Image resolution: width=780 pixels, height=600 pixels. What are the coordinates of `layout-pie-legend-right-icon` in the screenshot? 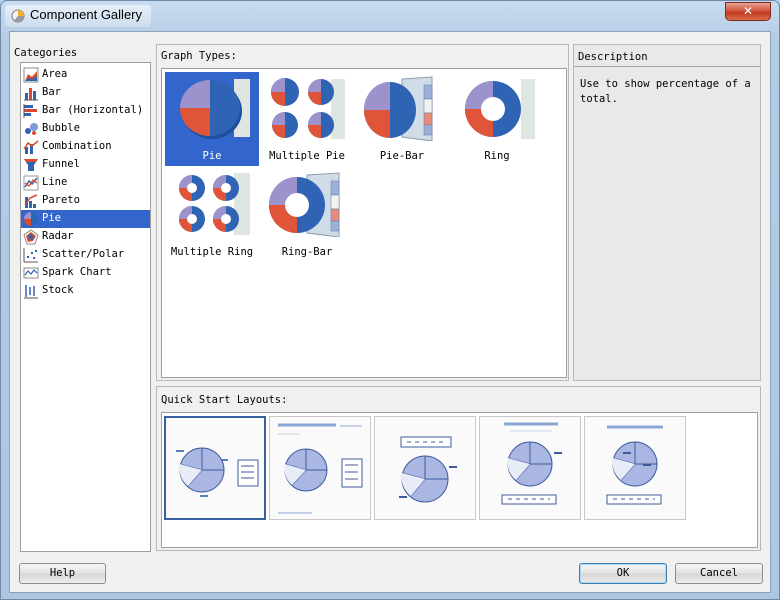 It's located at (217, 472).